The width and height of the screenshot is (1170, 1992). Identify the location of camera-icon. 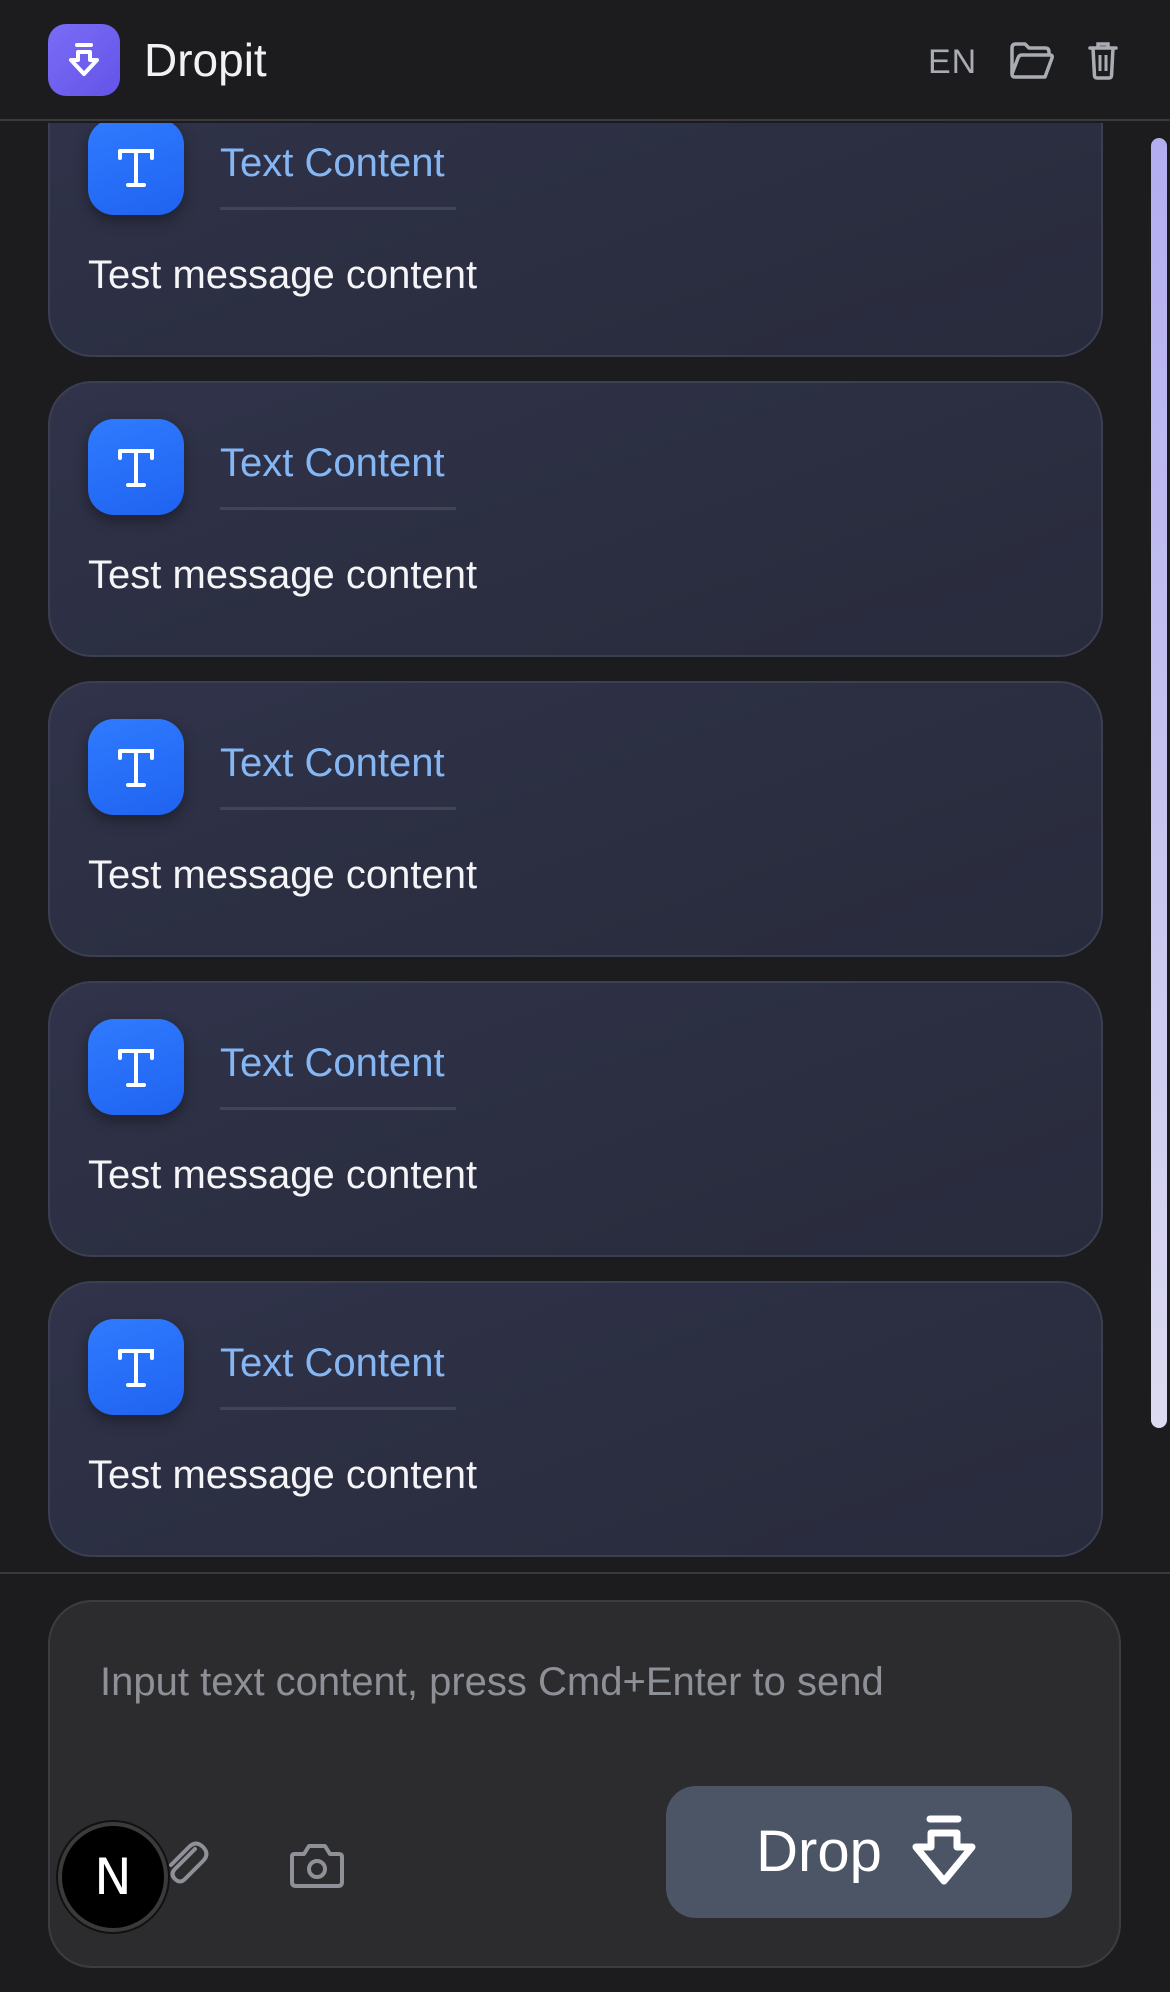
(317, 1865).